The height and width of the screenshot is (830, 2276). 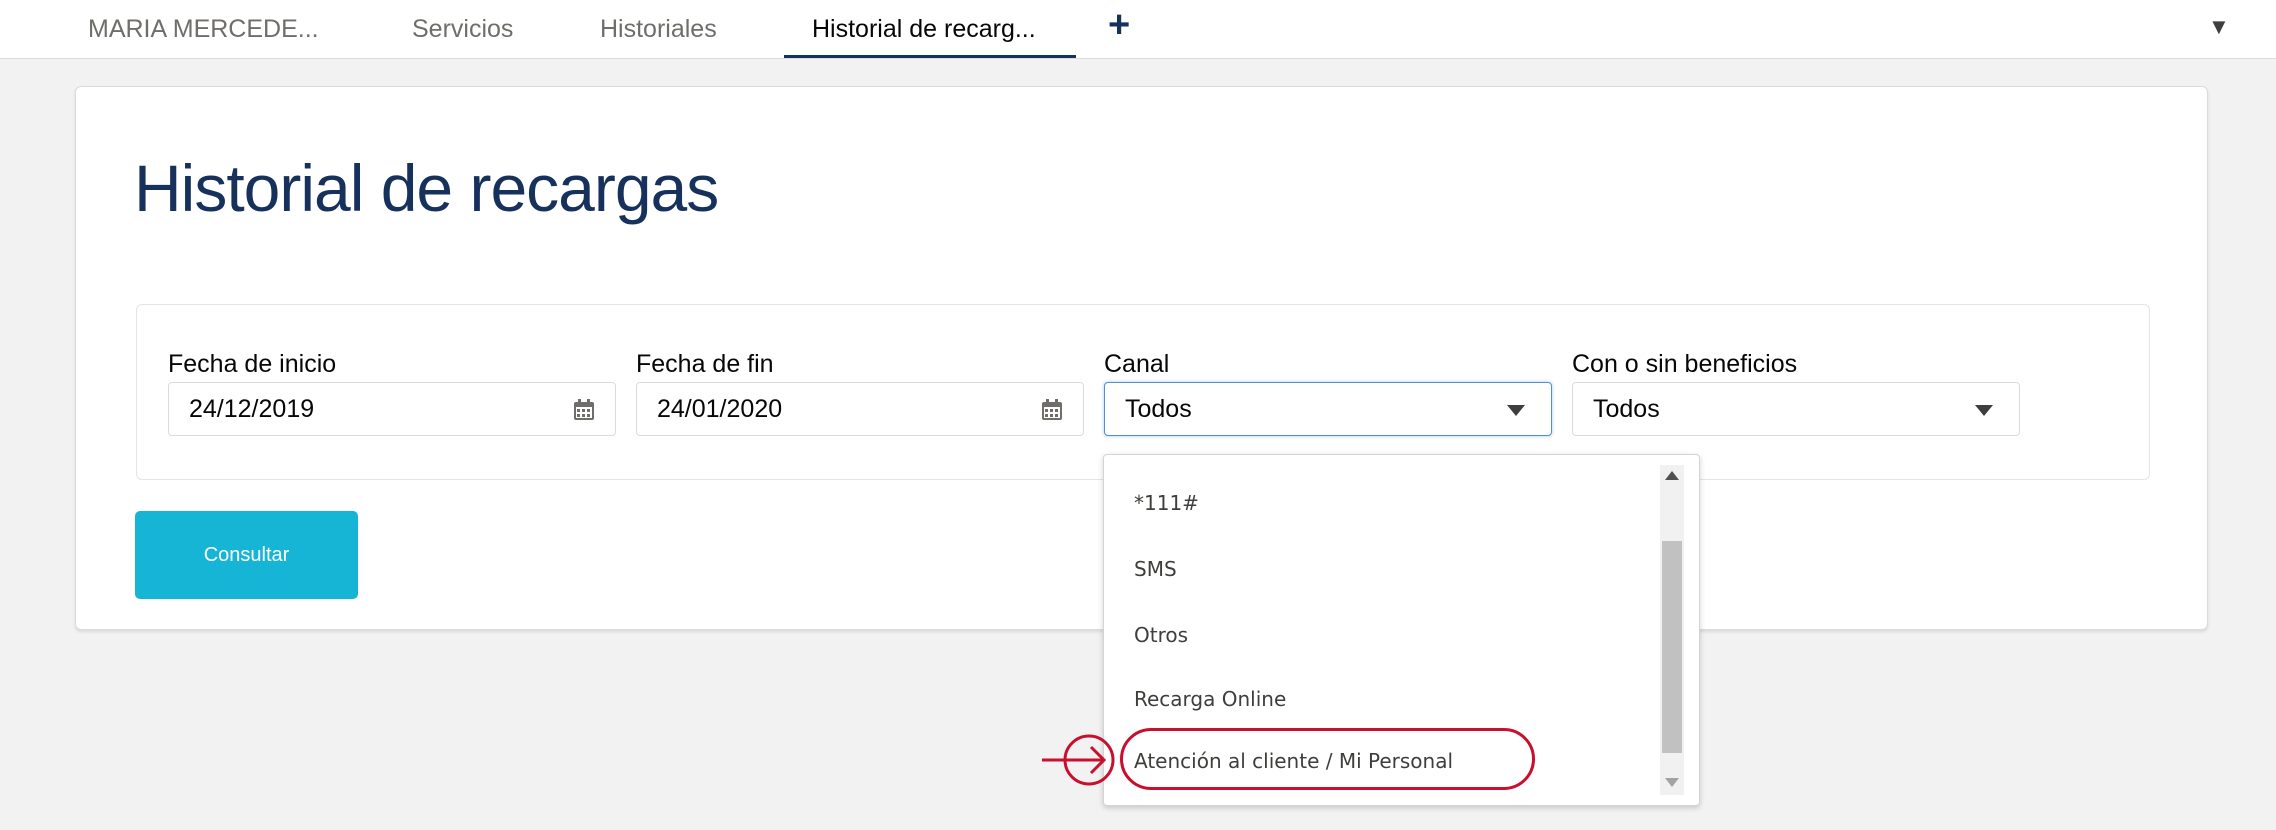 What do you see at coordinates (658, 29) in the screenshot?
I see `tab-historiales: Historiales` at bounding box center [658, 29].